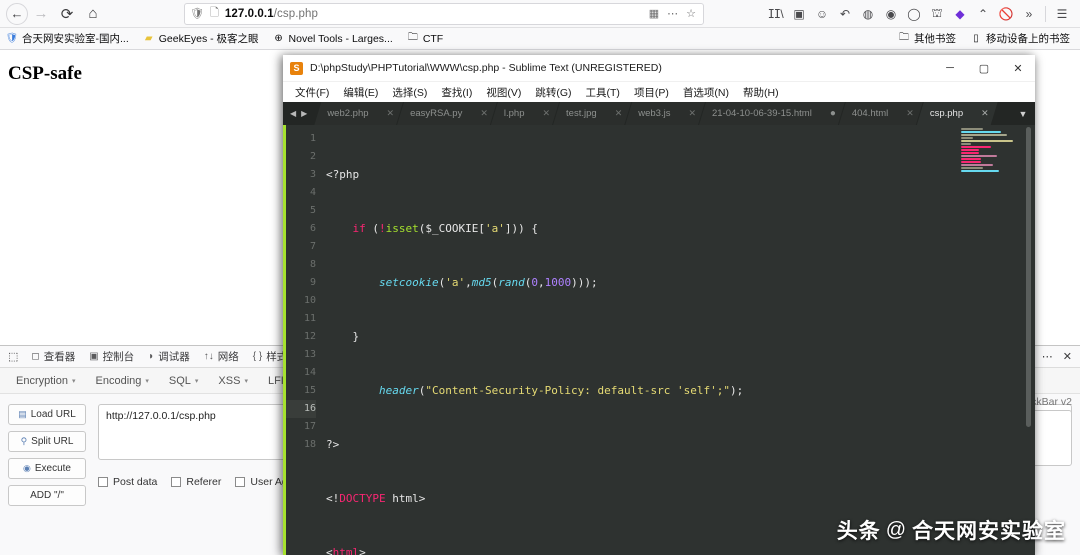 Image resolution: width=1080 pixels, height=555 pixels. What do you see at coordinates (309, 318) in the screenshot?
I see `line-number: 11` at bounding box center [309, 318].